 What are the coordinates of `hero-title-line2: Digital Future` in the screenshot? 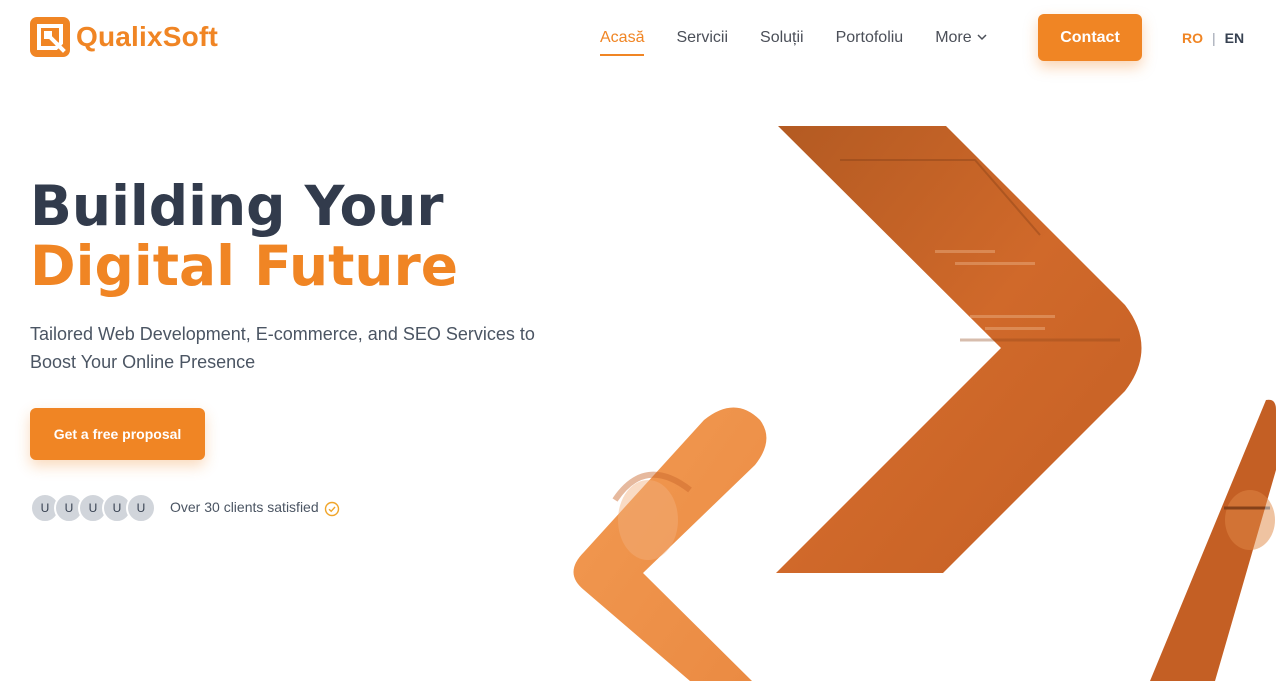 It's located at (244, 266).